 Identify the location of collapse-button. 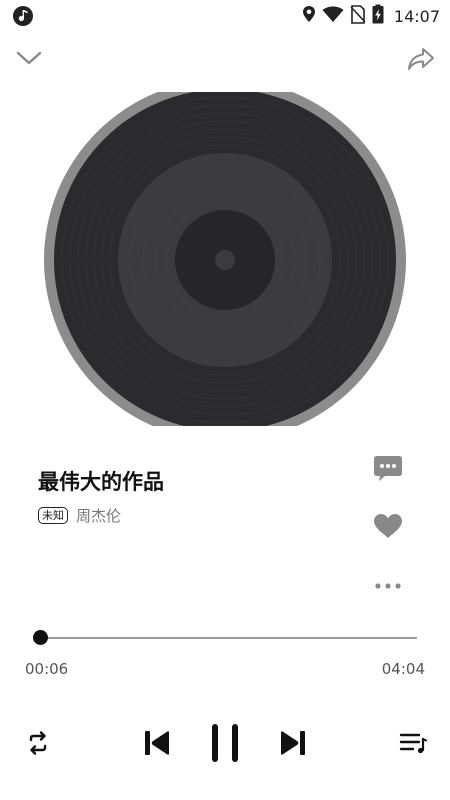
(29, 60).